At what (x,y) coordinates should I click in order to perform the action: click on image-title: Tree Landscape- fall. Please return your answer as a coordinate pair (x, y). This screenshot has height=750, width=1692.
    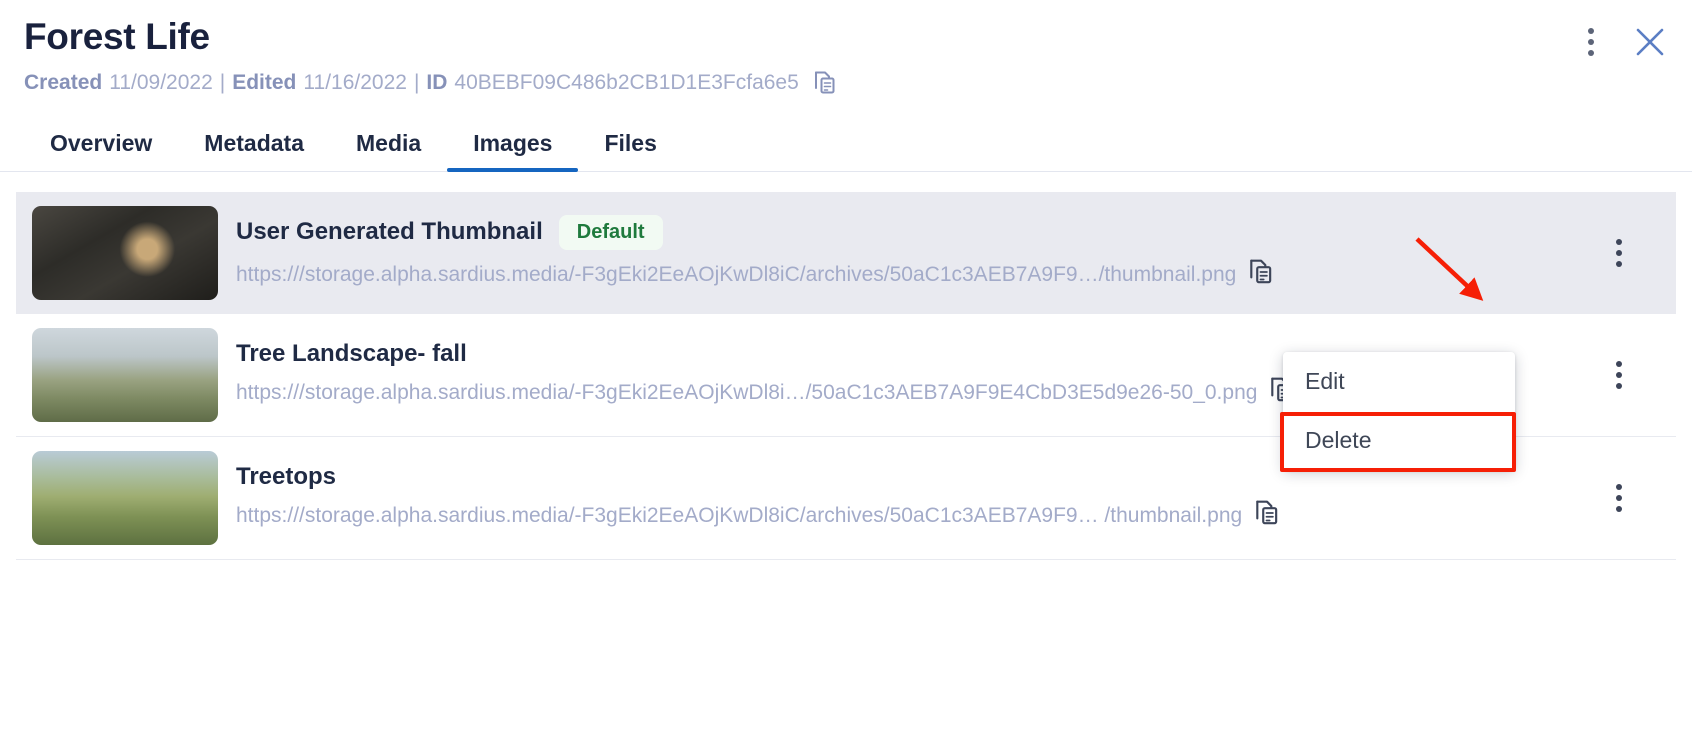
    Looking at the image, I should click on (351, 354).